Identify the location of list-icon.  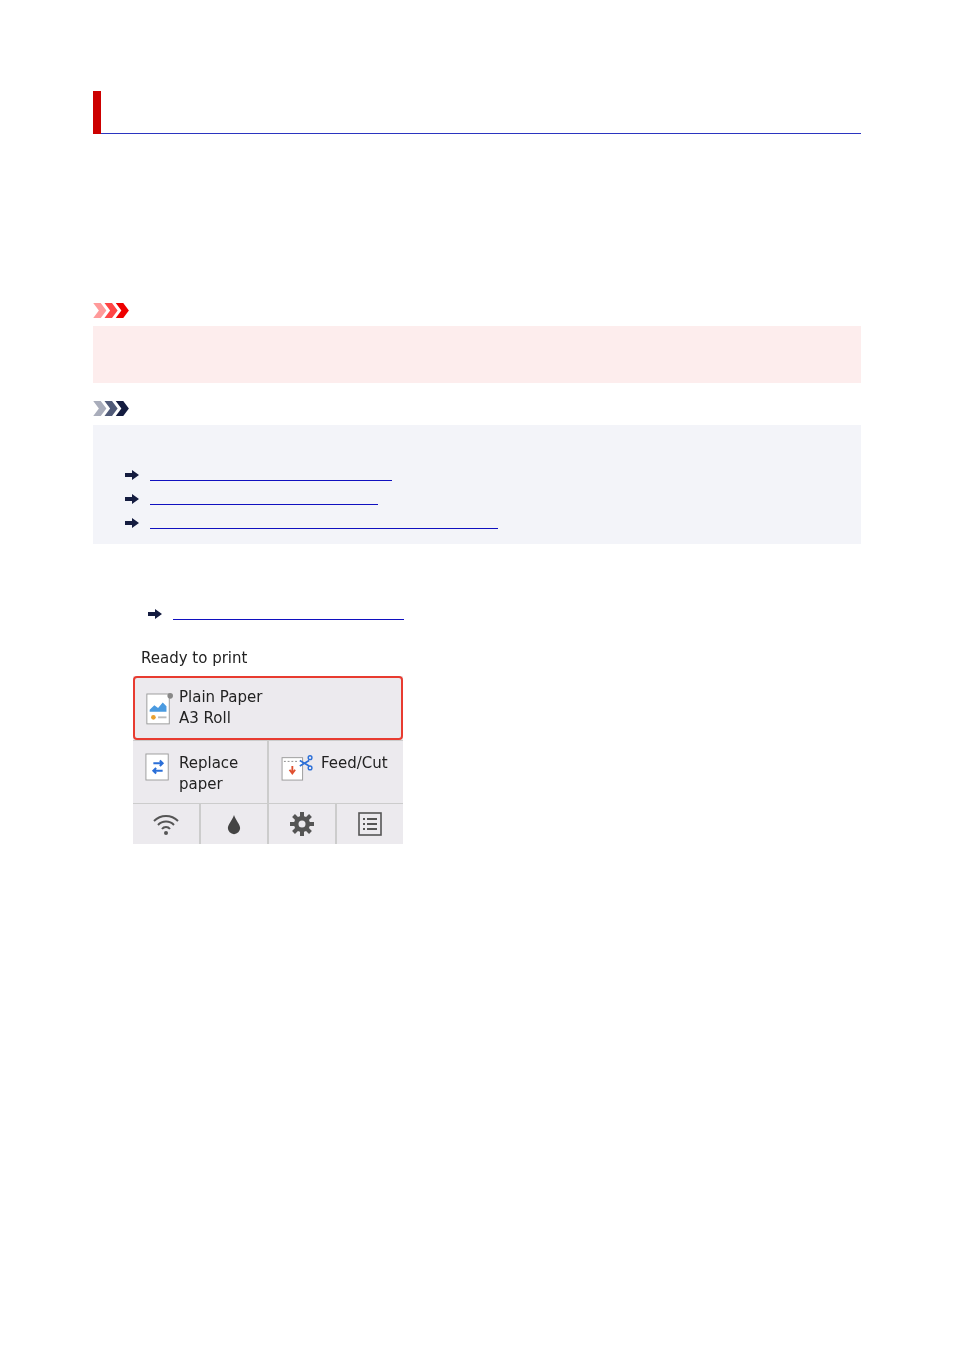
(370, 824).